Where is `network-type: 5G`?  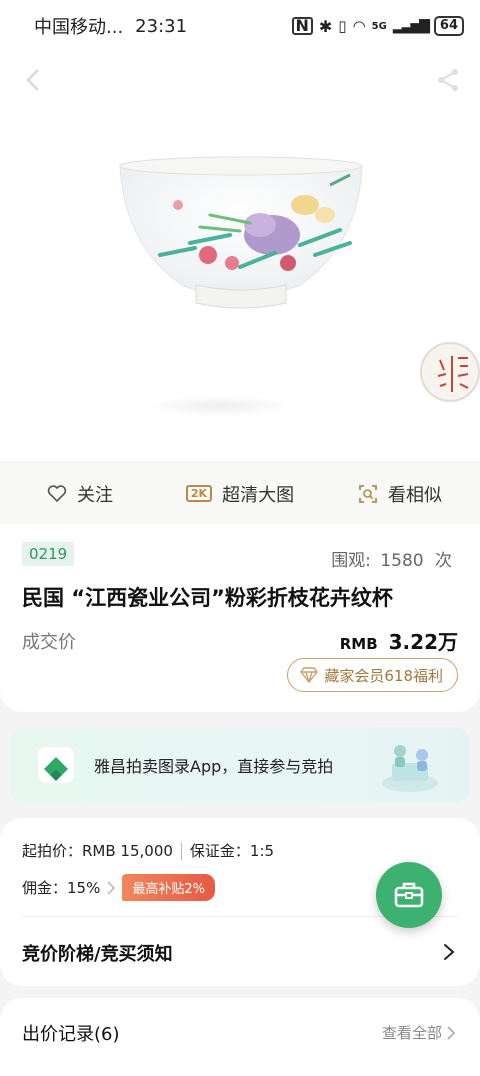
network-type: 5G is located at coordinates (379, 26).